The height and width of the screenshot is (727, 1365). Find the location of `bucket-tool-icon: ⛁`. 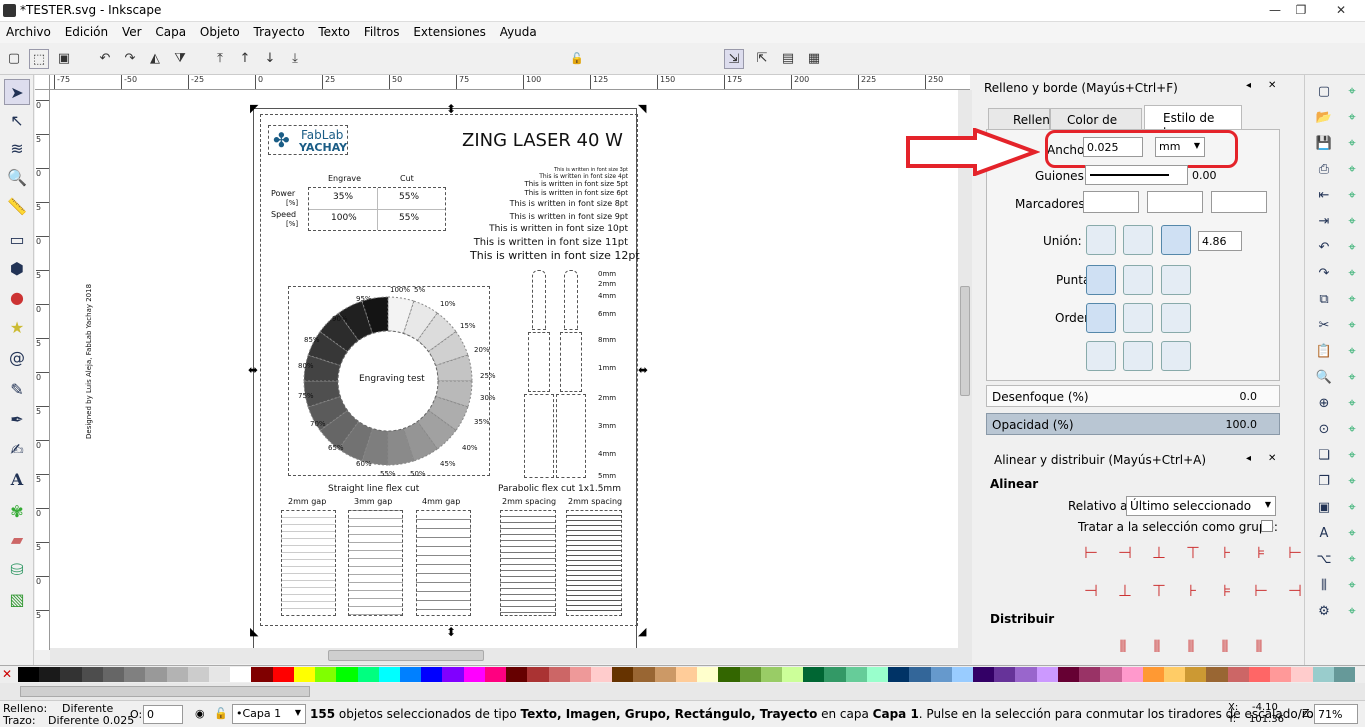

bucket-tool-icon: ⛁ is located at coordinates (17, 570).